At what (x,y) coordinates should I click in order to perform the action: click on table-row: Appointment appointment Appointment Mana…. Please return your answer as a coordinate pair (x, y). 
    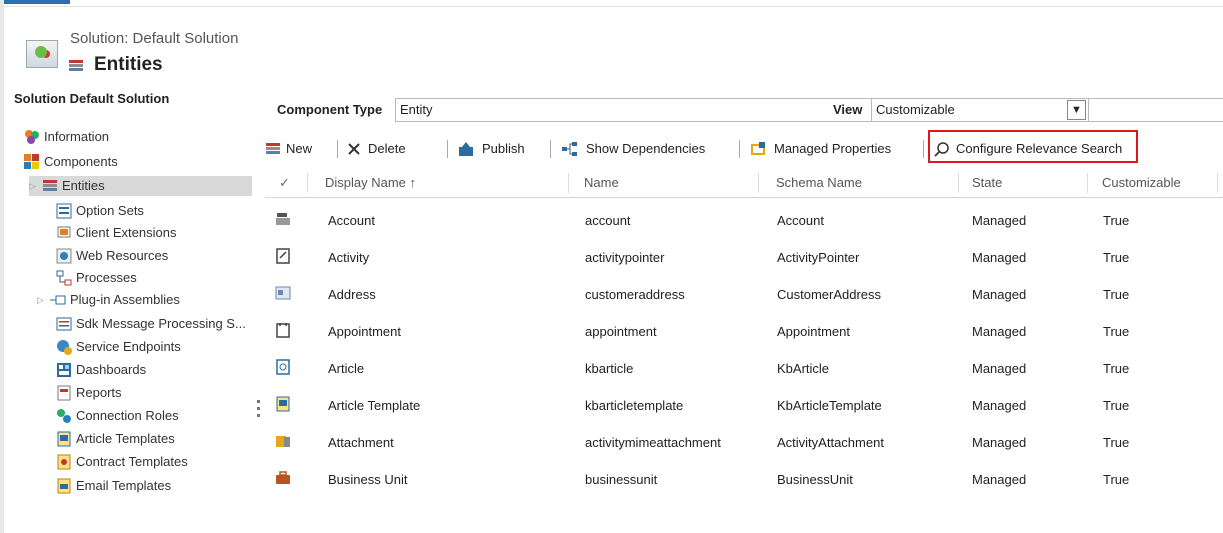
    Looking at the image, I should click on (744, 332).